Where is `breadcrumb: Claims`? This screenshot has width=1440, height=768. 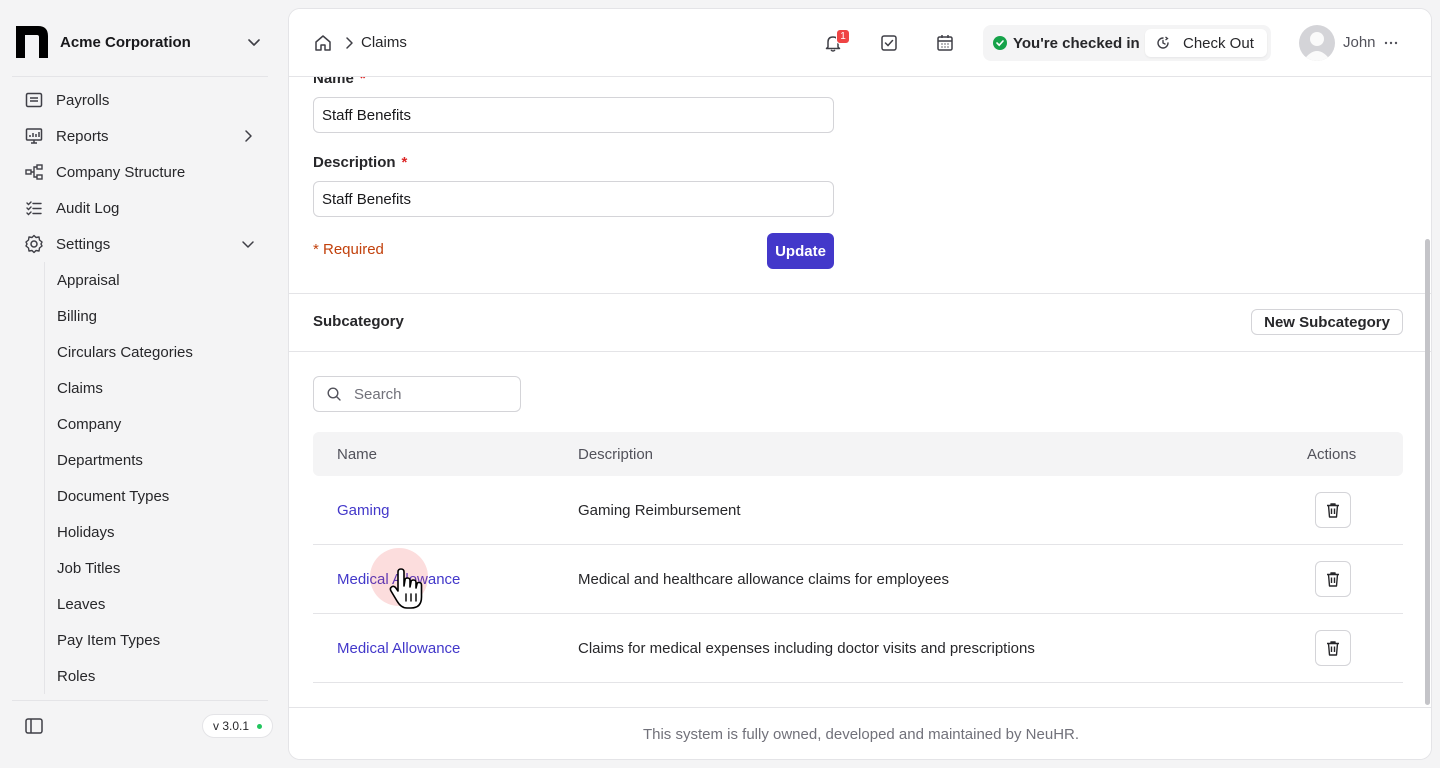
breadcrumb: Claims is located at coordinates (384, 43).